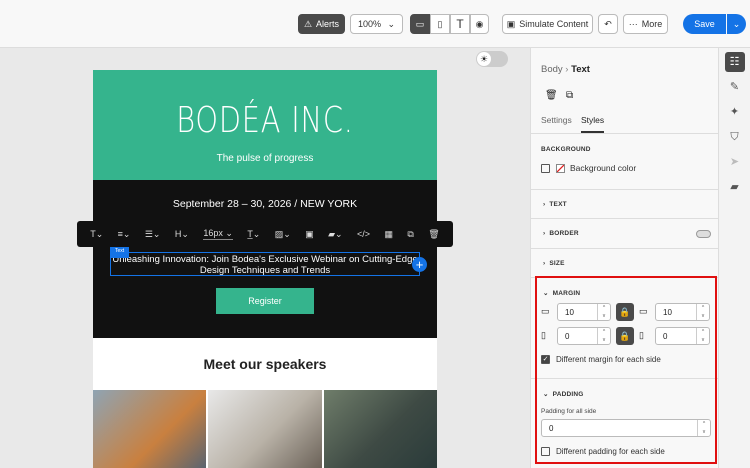 The width and height of the screenshot is (750, 468). Describe the element at coordinates (633, 24) in the screenshot. I see `more-icon: ···` at that location.